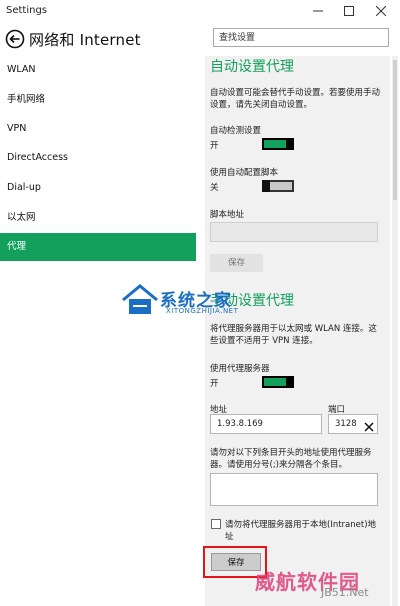 The image size is (400, 606). What do you see at coordinates (98, 218) in the screenshot?
I see `sidebar-item-ethernet: 以太网` at bounding box center [98, 218].